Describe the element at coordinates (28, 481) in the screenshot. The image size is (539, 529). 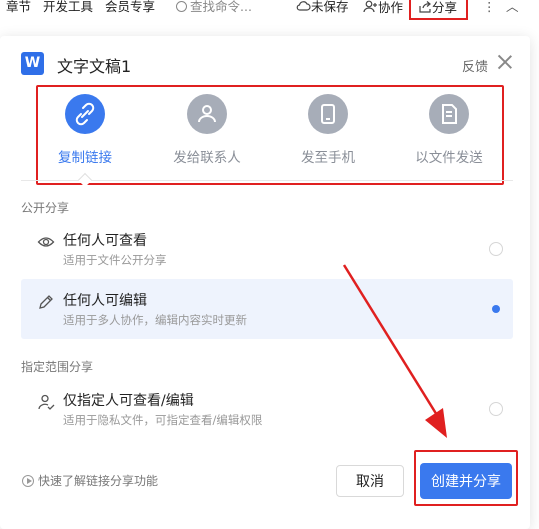
I see `play-icon` at that location.